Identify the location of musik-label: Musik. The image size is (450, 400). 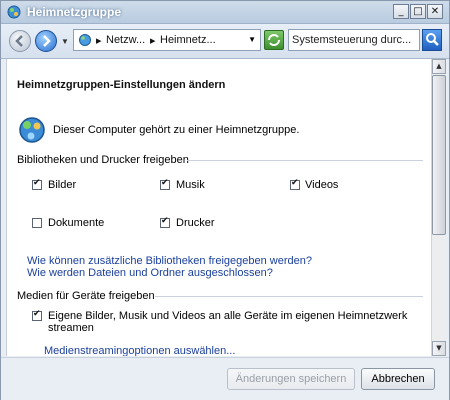
(190, 185).